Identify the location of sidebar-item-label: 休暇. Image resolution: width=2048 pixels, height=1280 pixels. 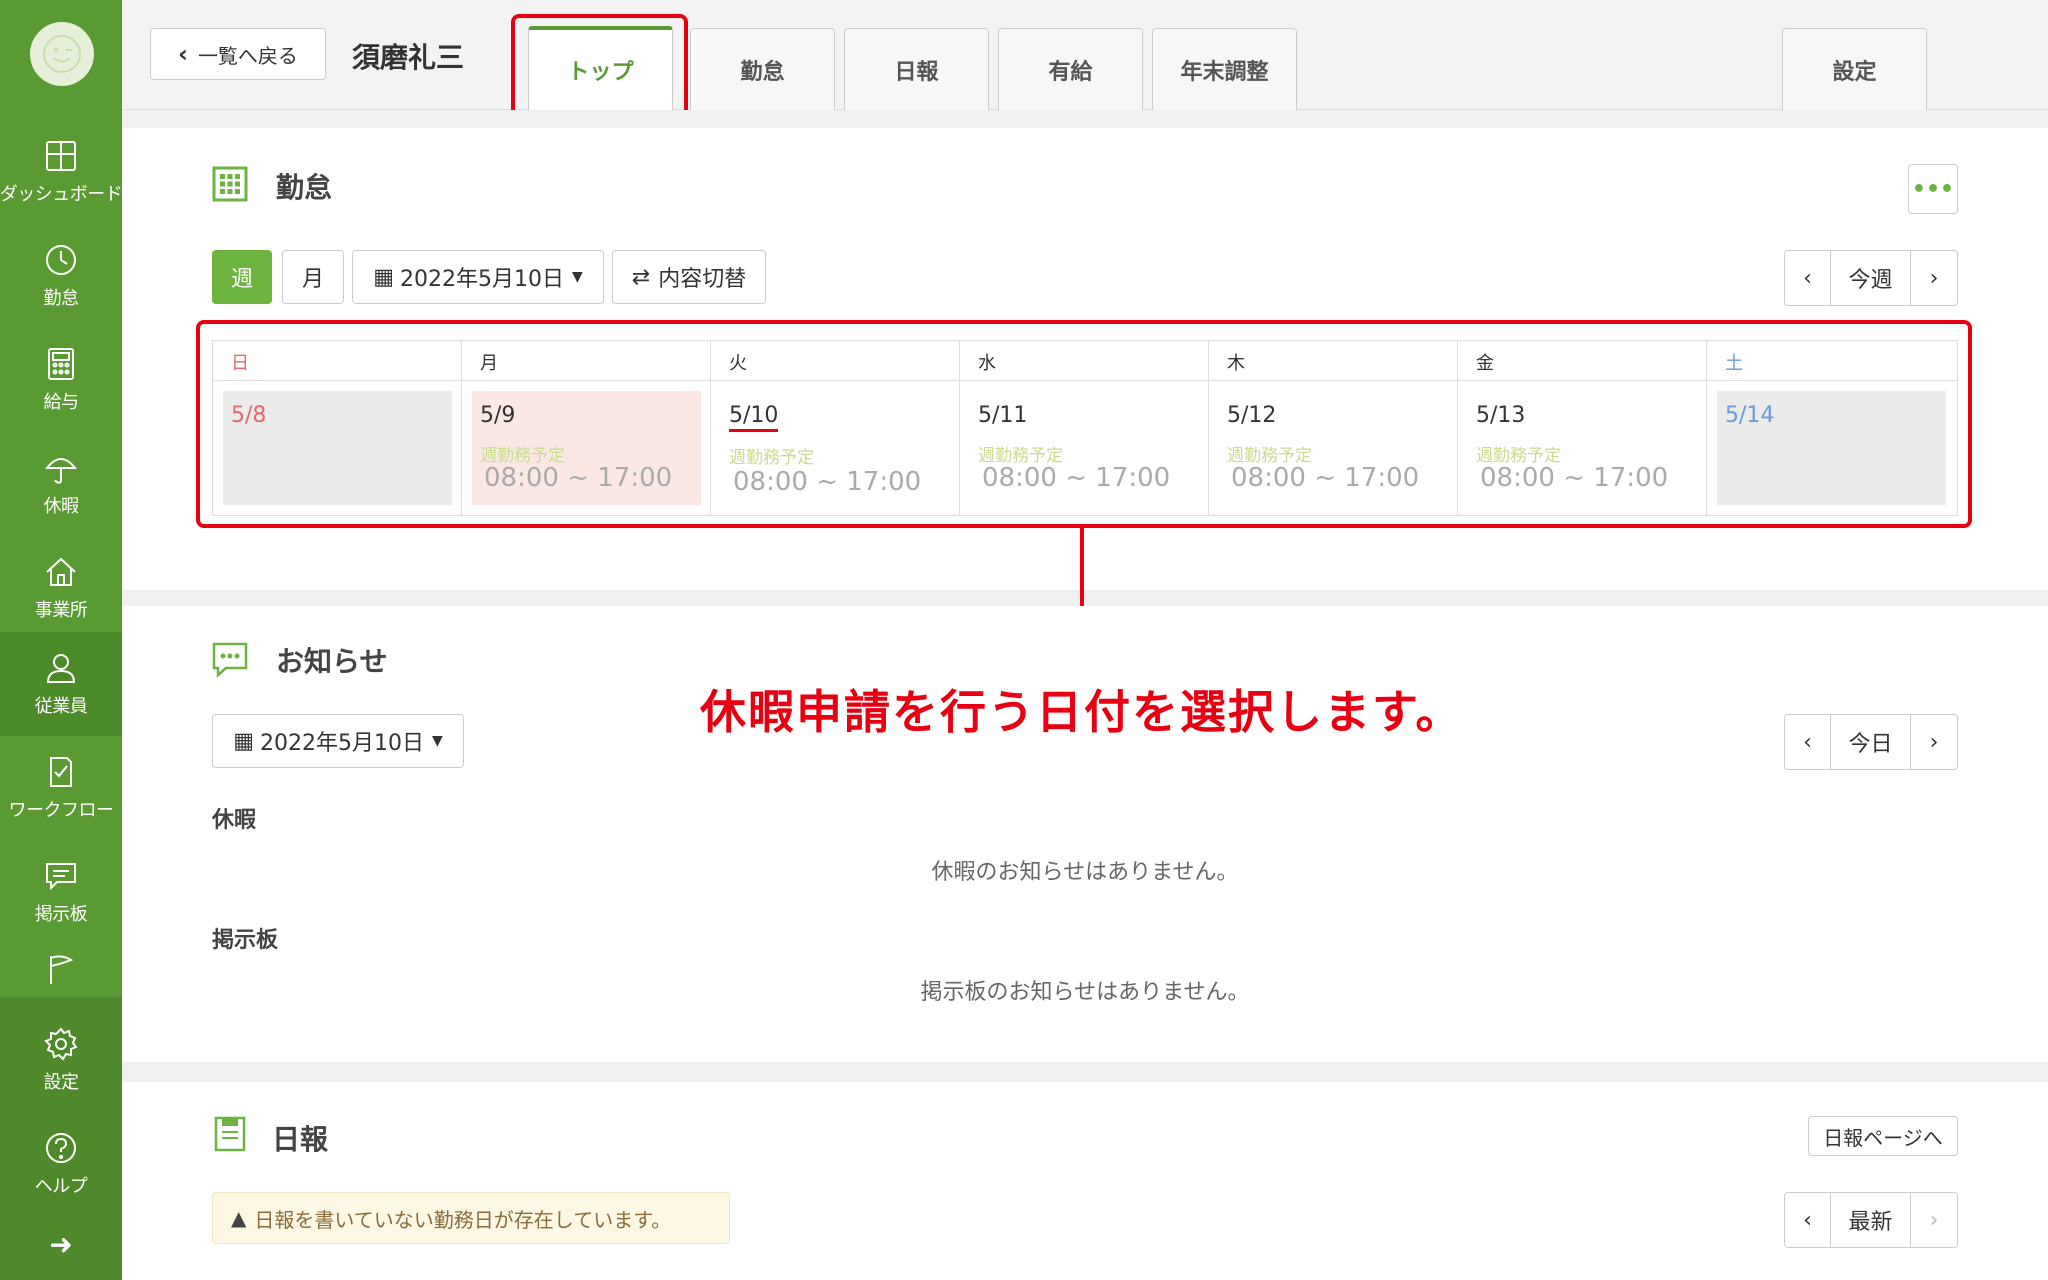
(61, 506).